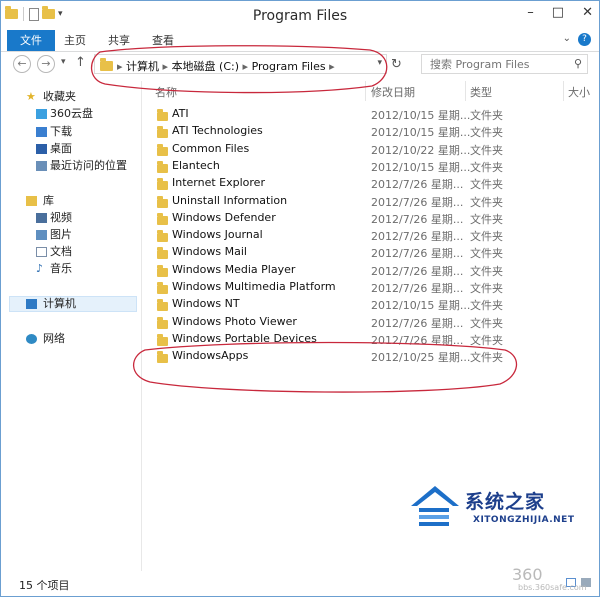 The height and width of the screenshot is (597, 600). What do you see at coordinates (31, 304) in the screenshot?
I see `computer-icon` at bounding box center [31, 304].